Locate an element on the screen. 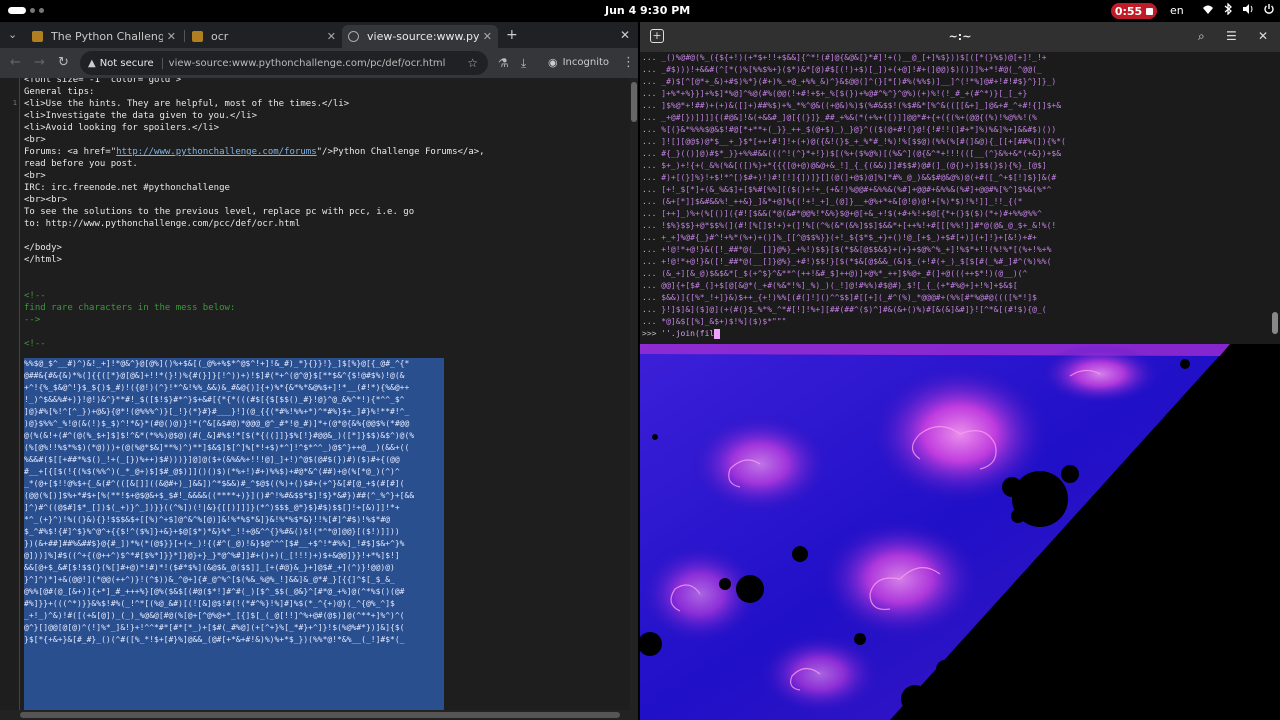  source-line: <br><br> is located at coordinates (46, 200).